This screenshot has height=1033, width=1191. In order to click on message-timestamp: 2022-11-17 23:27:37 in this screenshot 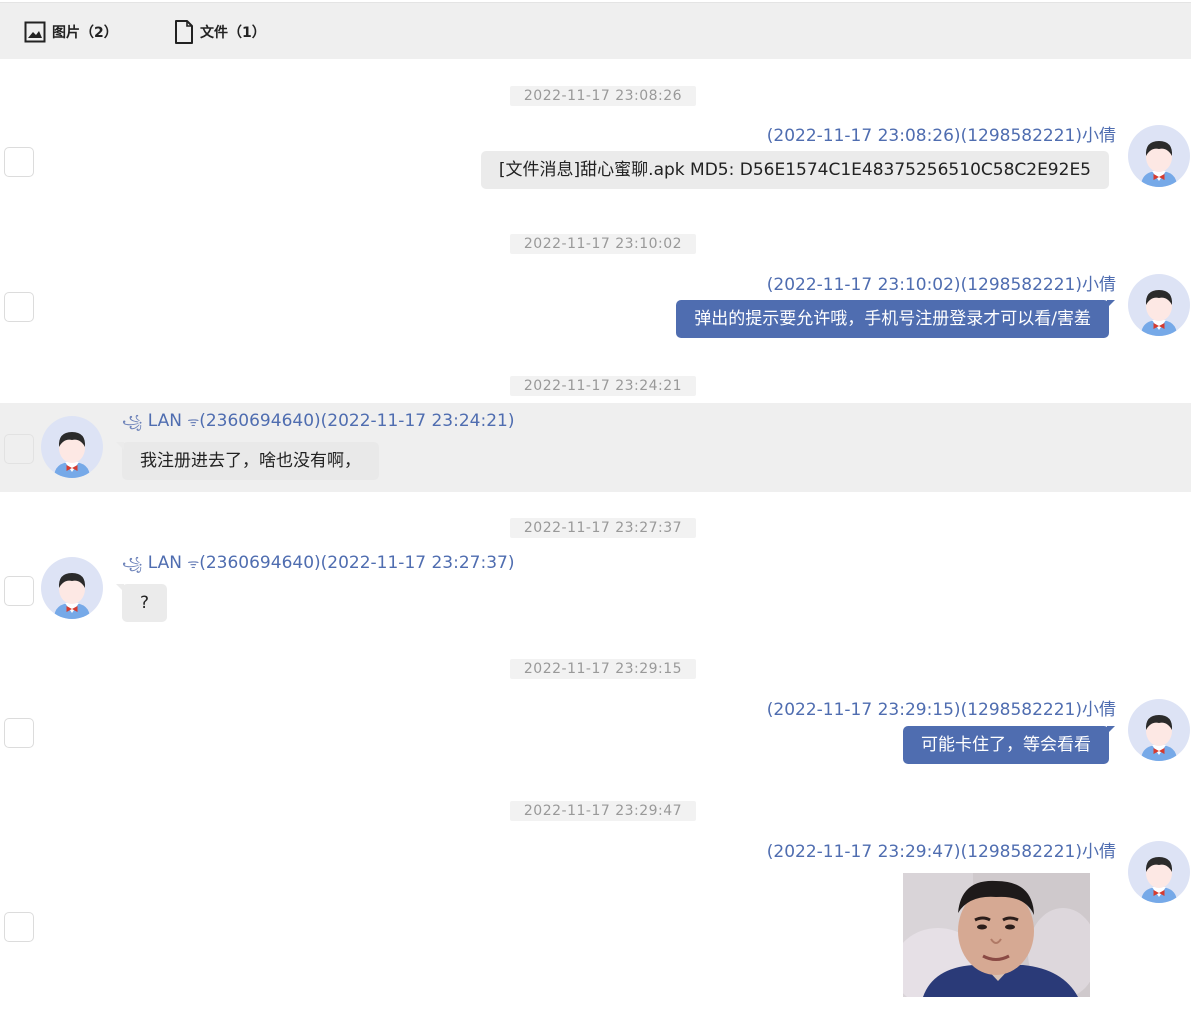, I will do `click(603, 528)`.